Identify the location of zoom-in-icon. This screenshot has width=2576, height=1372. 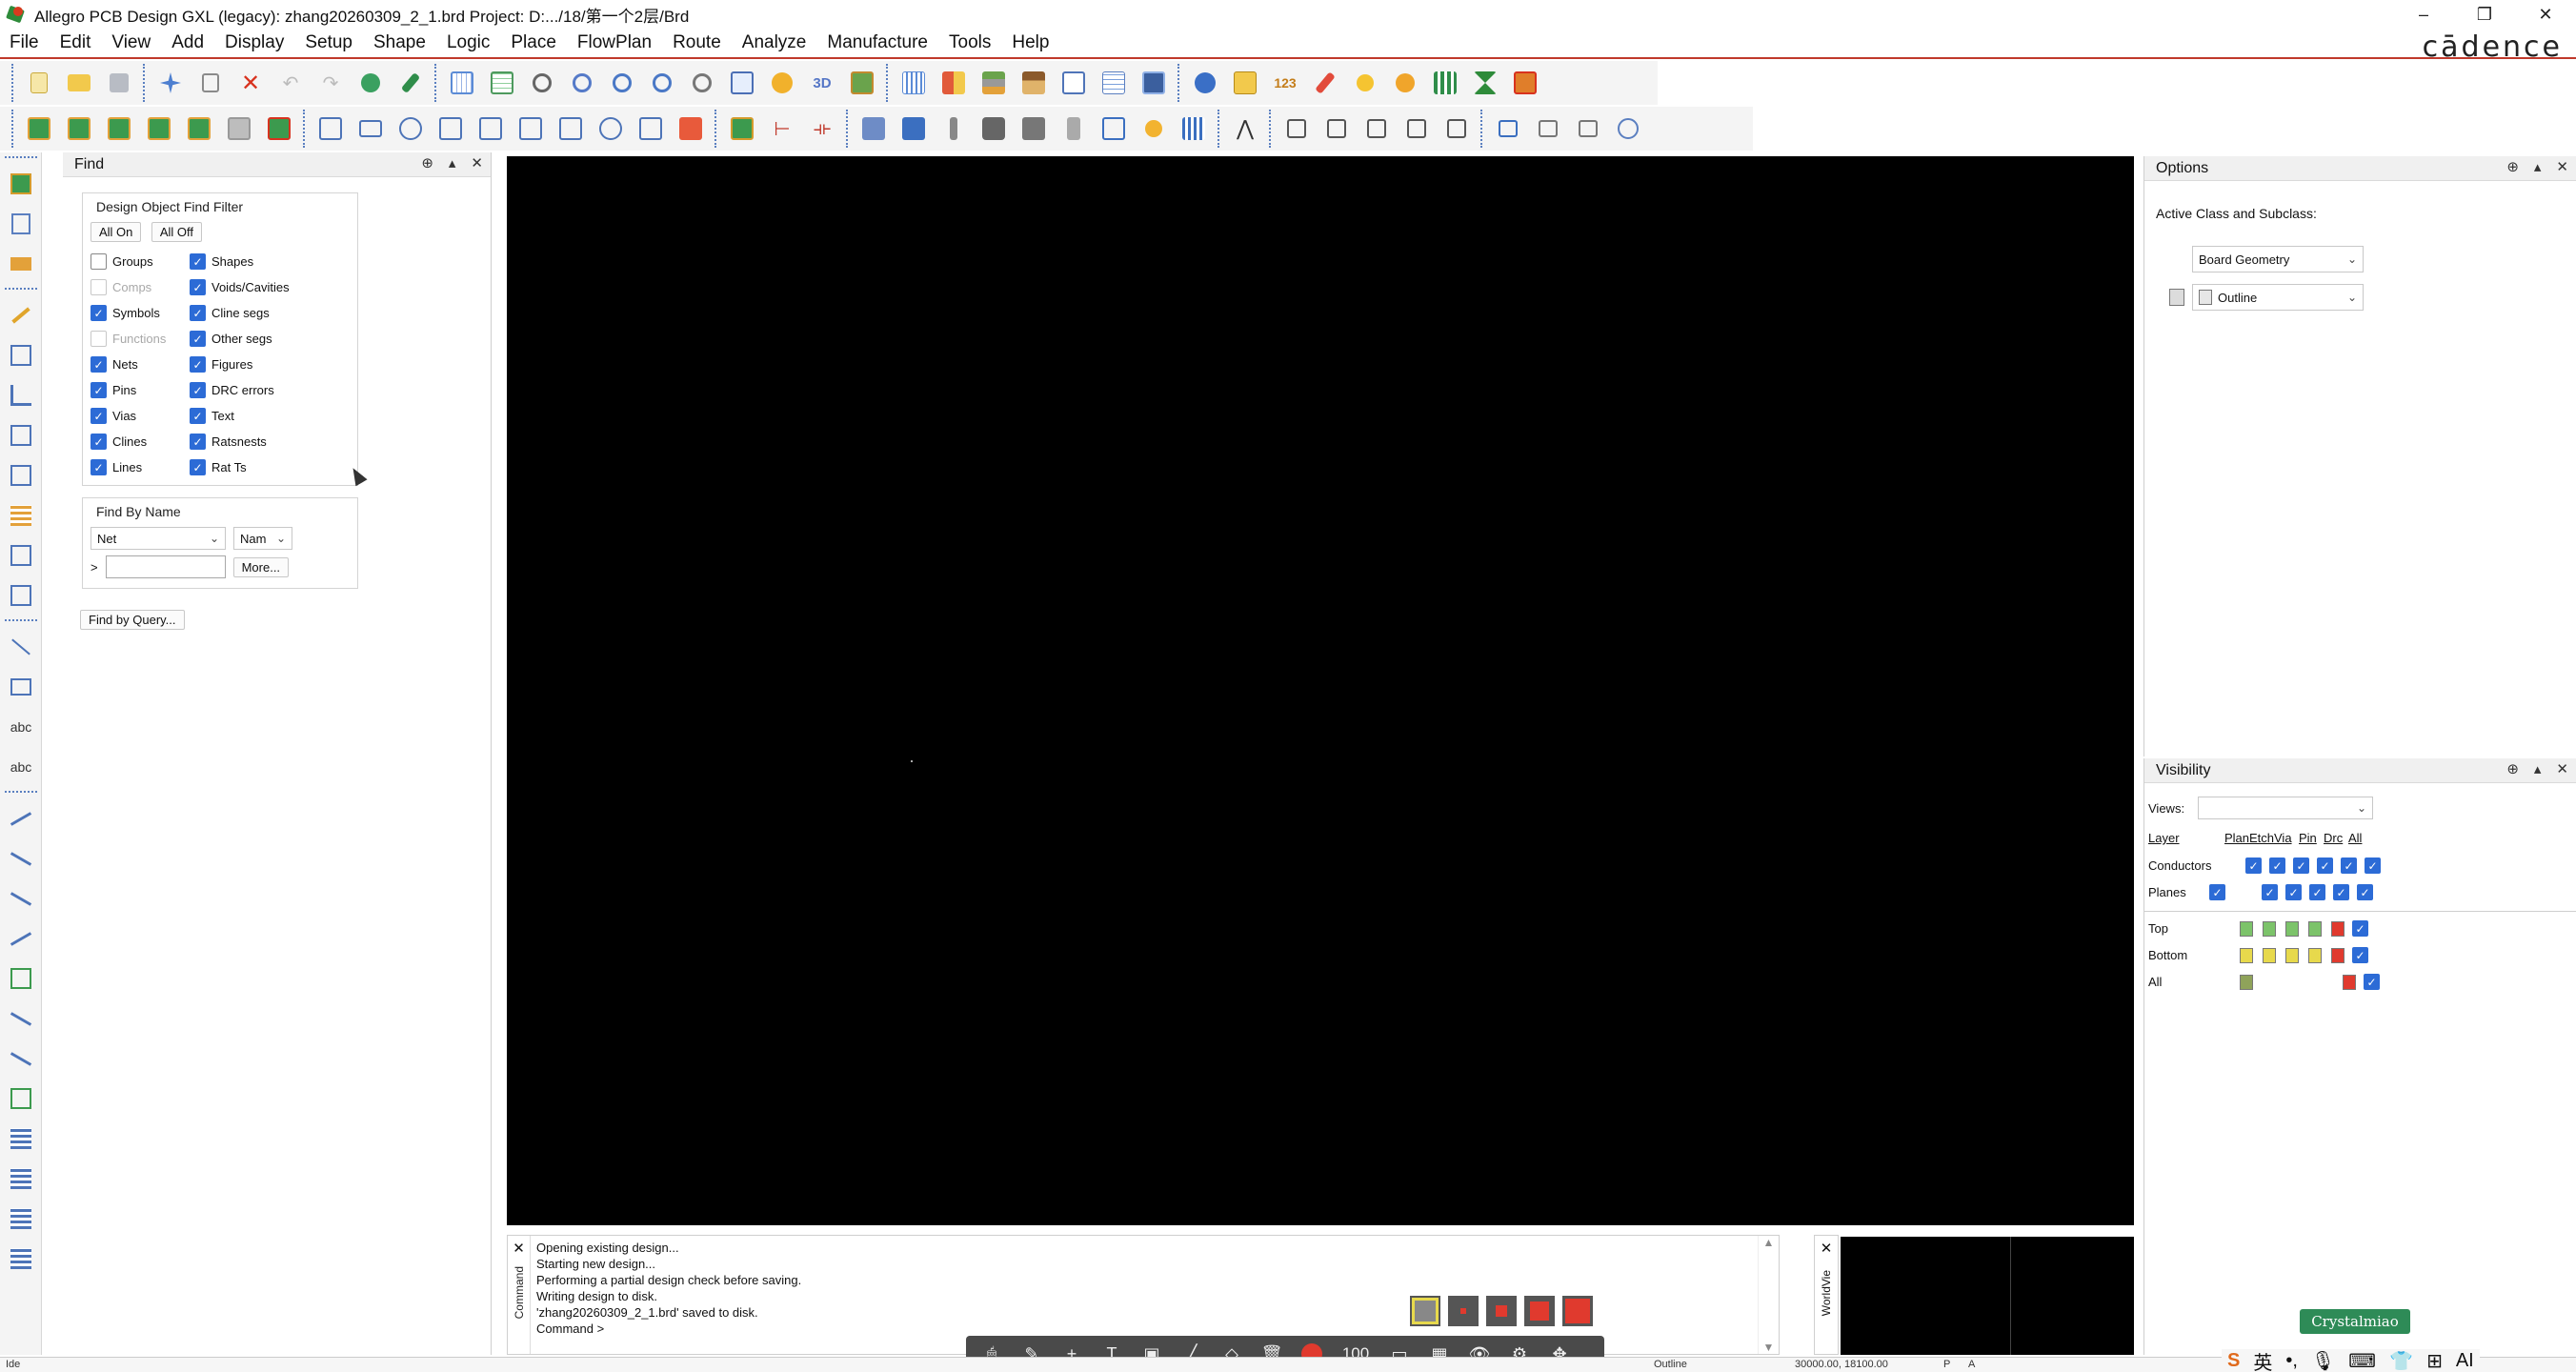
(622, 83).